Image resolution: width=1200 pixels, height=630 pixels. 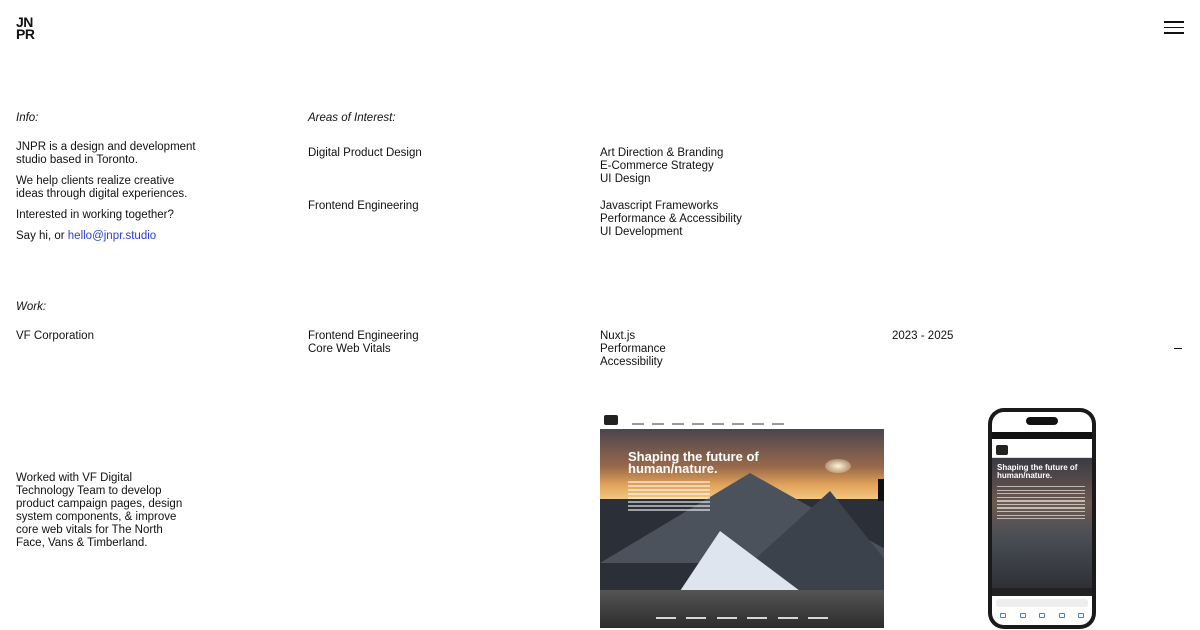 I want to click on work-role: Core Web Vitals, so click(x=349, y=349).